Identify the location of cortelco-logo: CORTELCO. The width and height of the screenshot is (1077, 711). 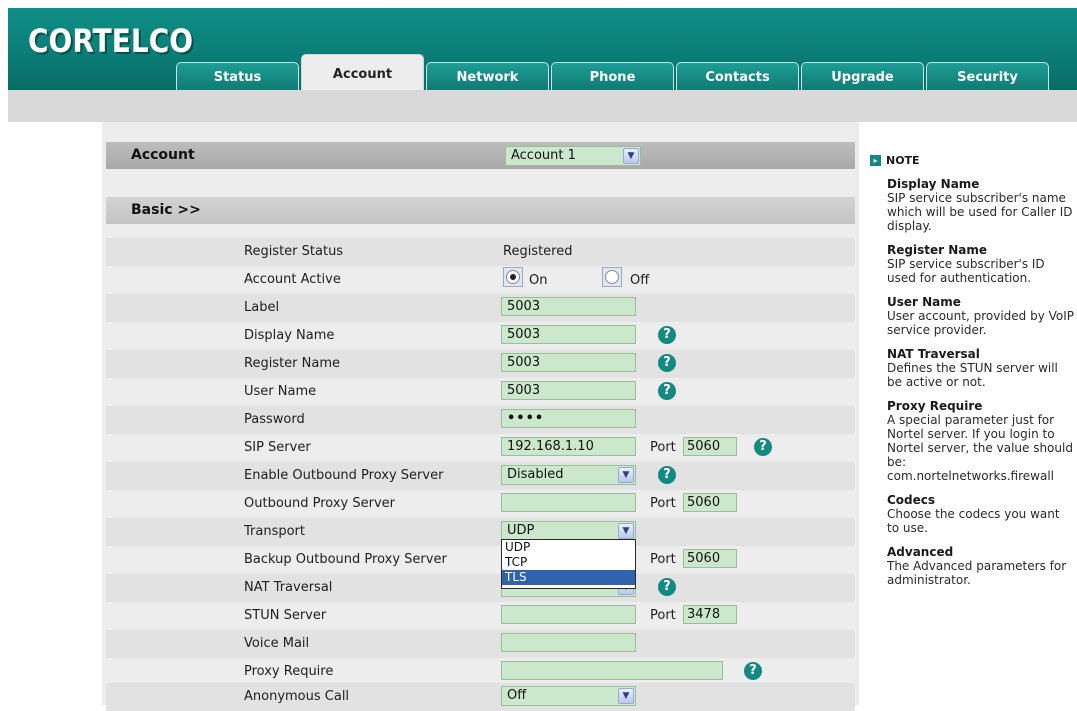
(111, 41).